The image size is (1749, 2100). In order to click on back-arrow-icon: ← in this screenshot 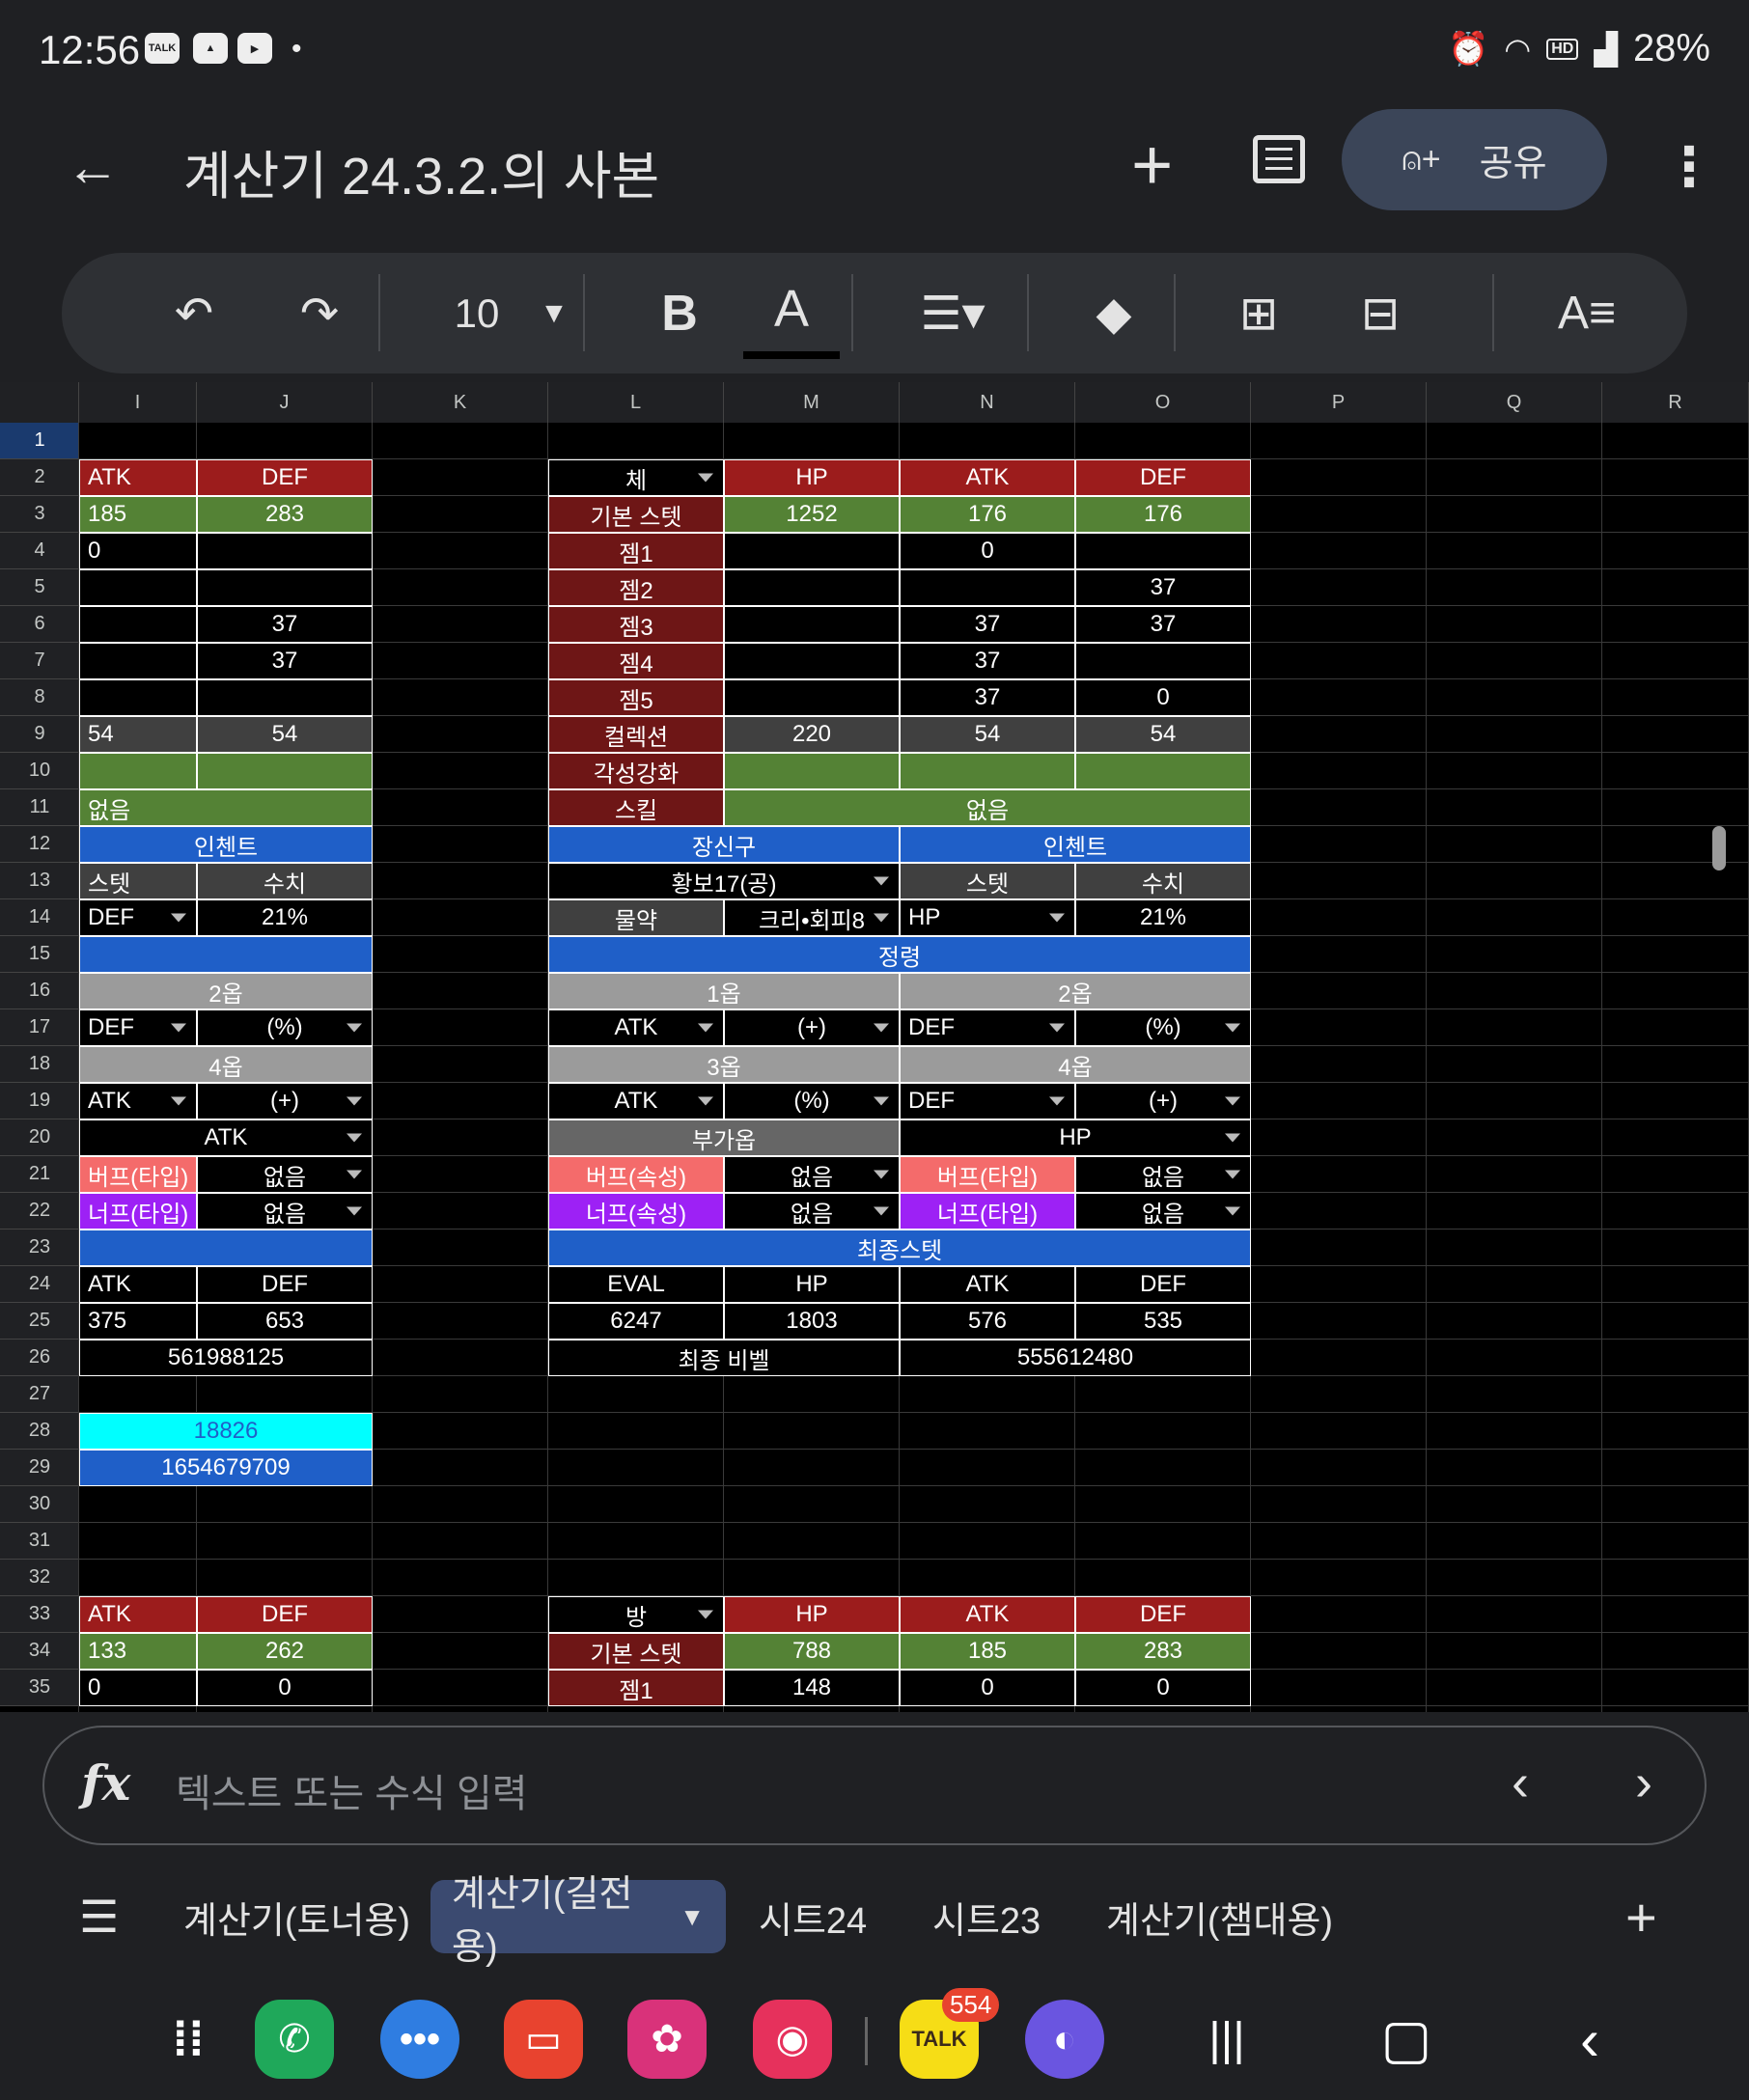, I will do `click(93, 166)`.